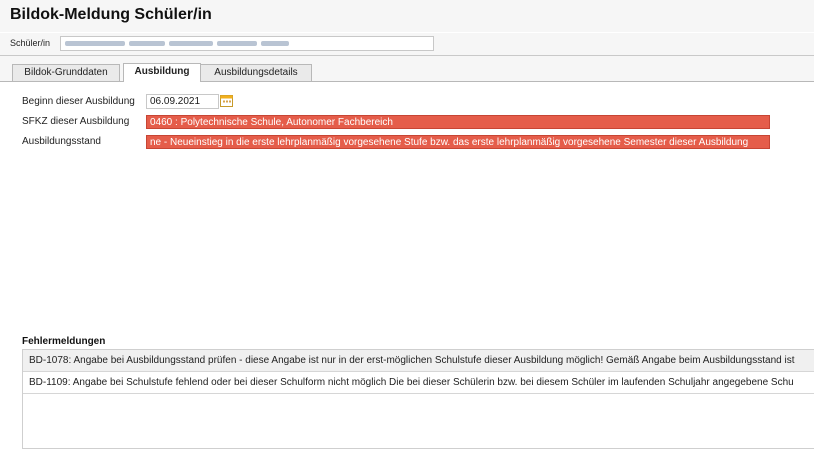 This screenshot has width=814, height=449. I want to click on student-field, so click(247, 43).